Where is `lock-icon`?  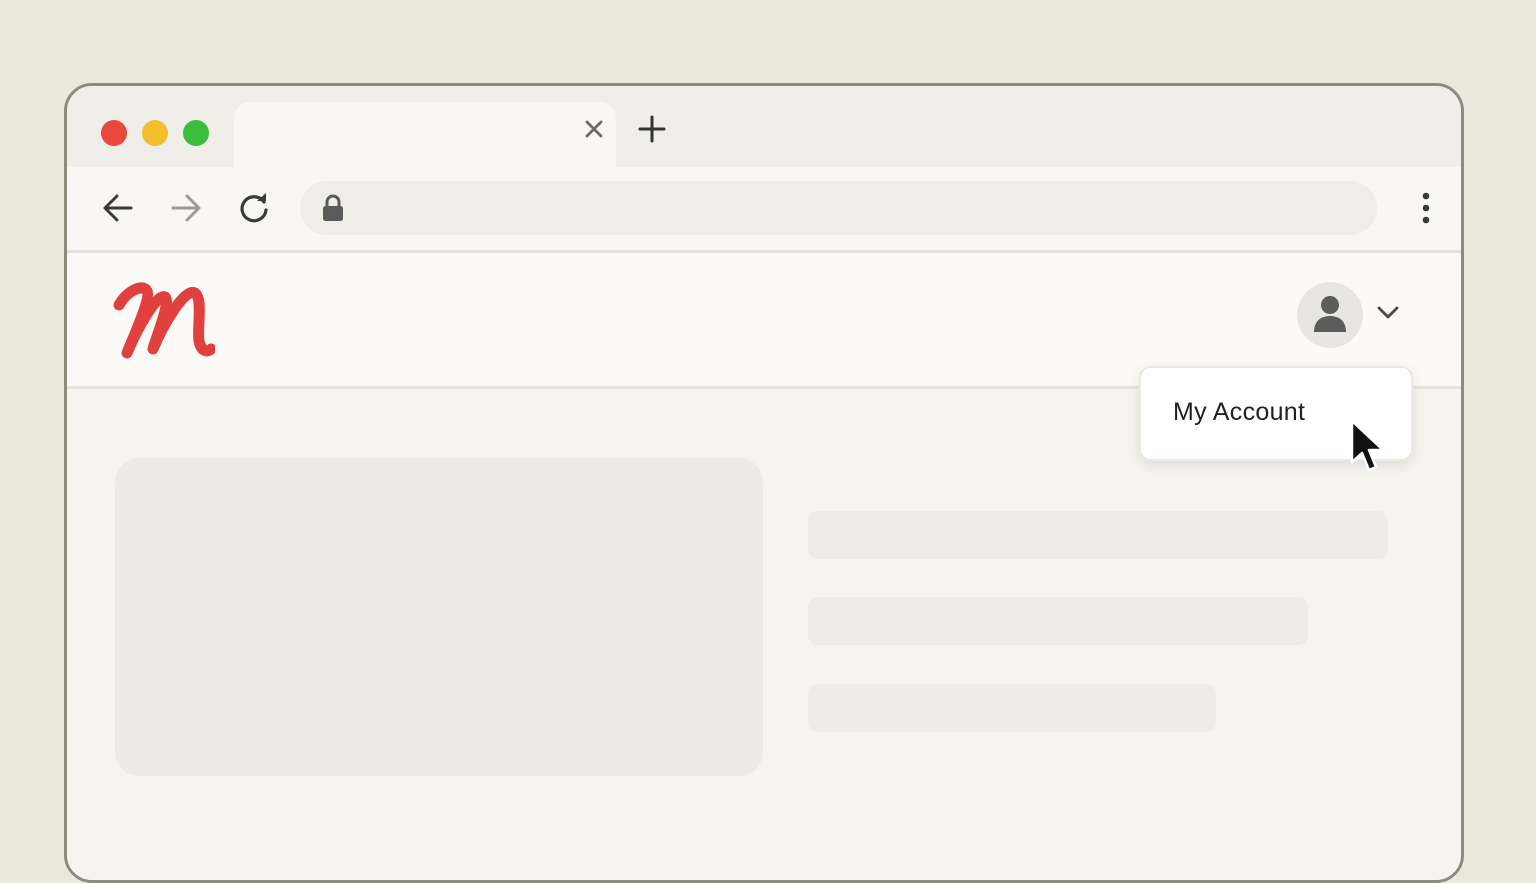 lock-icon is located at coordinates (333, 208).